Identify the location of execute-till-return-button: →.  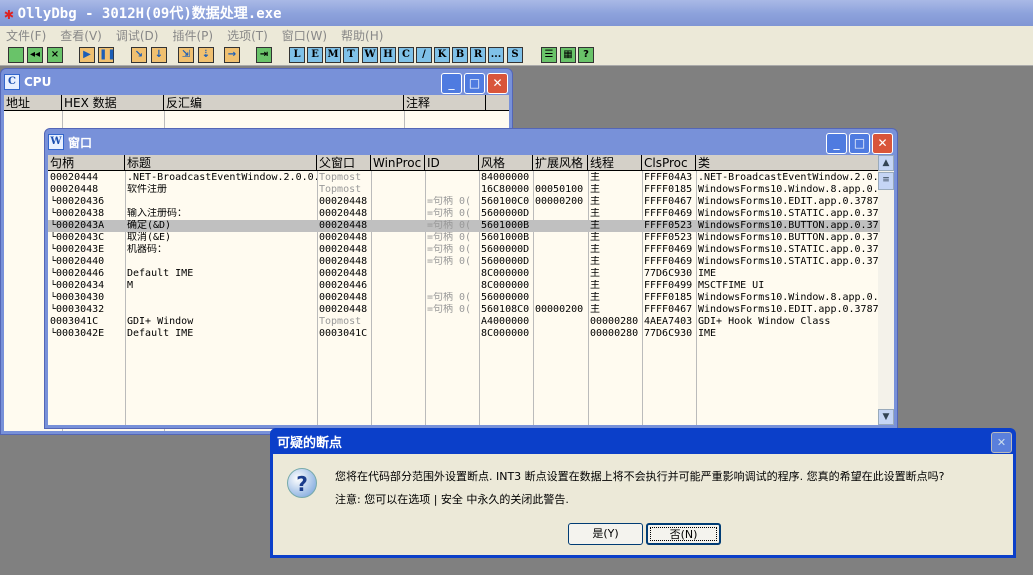
(232, 55).